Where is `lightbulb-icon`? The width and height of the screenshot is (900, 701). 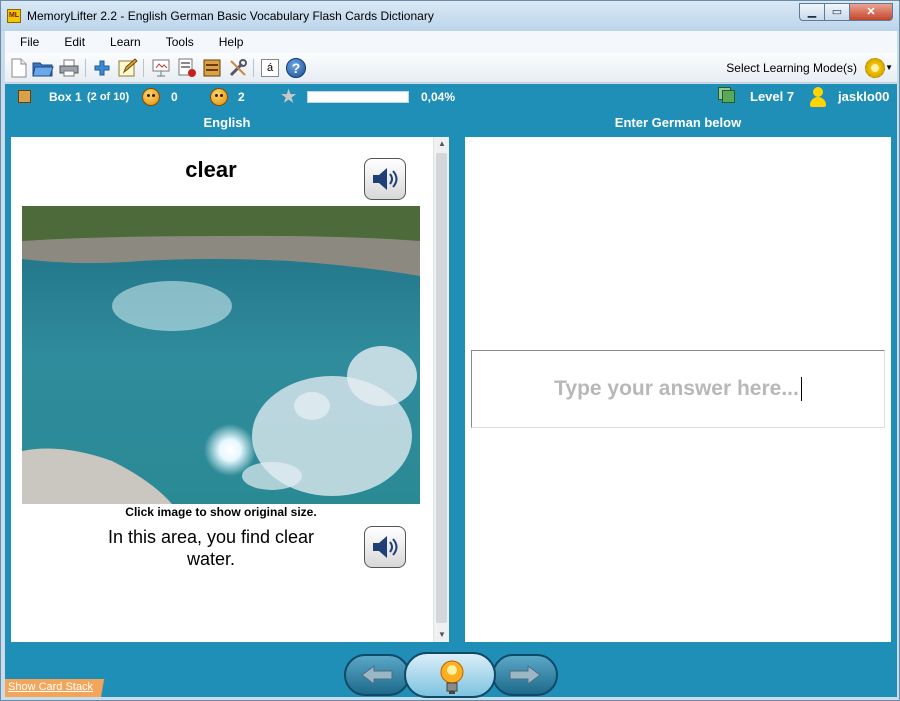 lightbulb-icon is located at coordinates (452, 677).